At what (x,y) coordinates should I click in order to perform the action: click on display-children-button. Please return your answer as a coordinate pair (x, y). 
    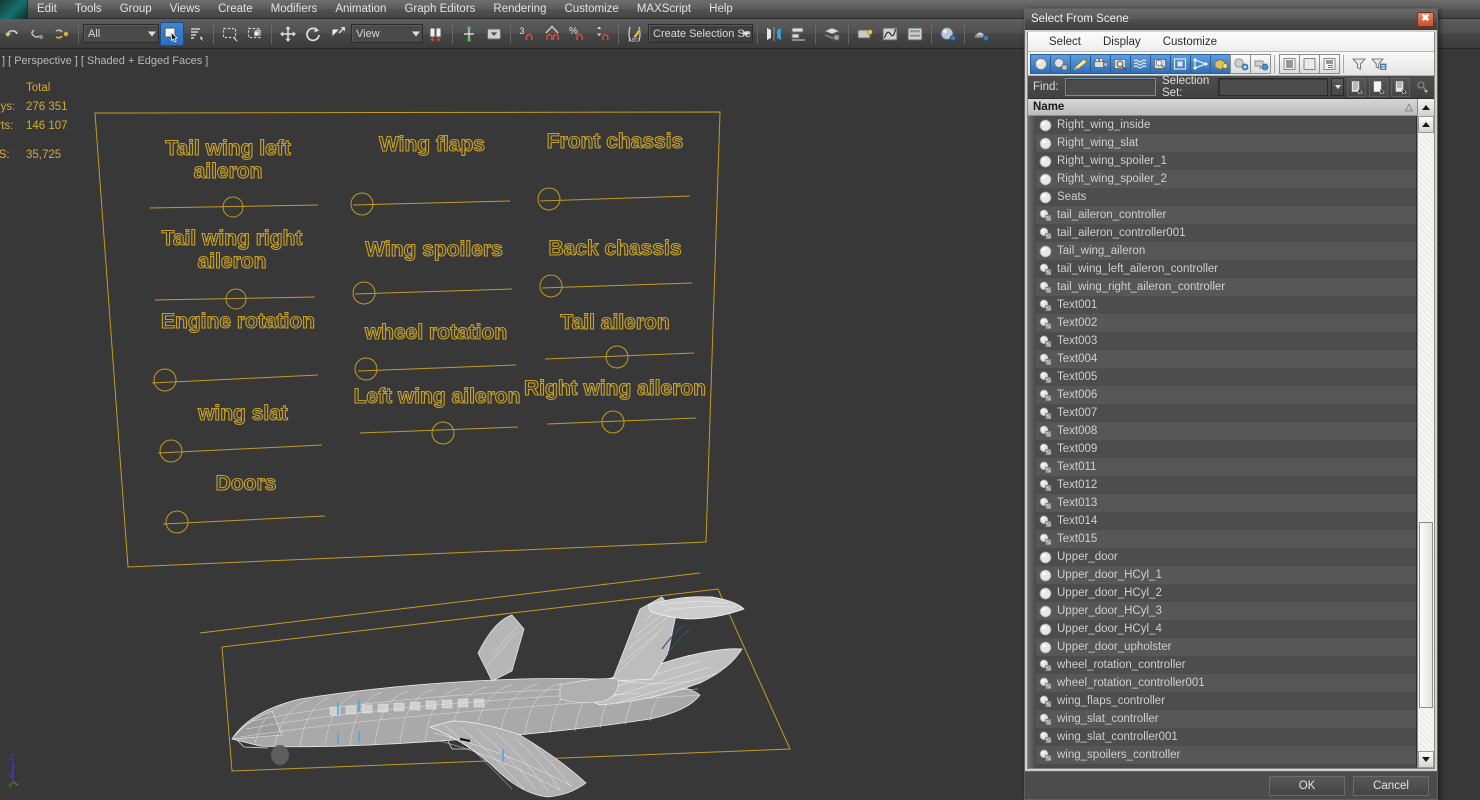
    Looking at the image, I should click on (1329, 63).